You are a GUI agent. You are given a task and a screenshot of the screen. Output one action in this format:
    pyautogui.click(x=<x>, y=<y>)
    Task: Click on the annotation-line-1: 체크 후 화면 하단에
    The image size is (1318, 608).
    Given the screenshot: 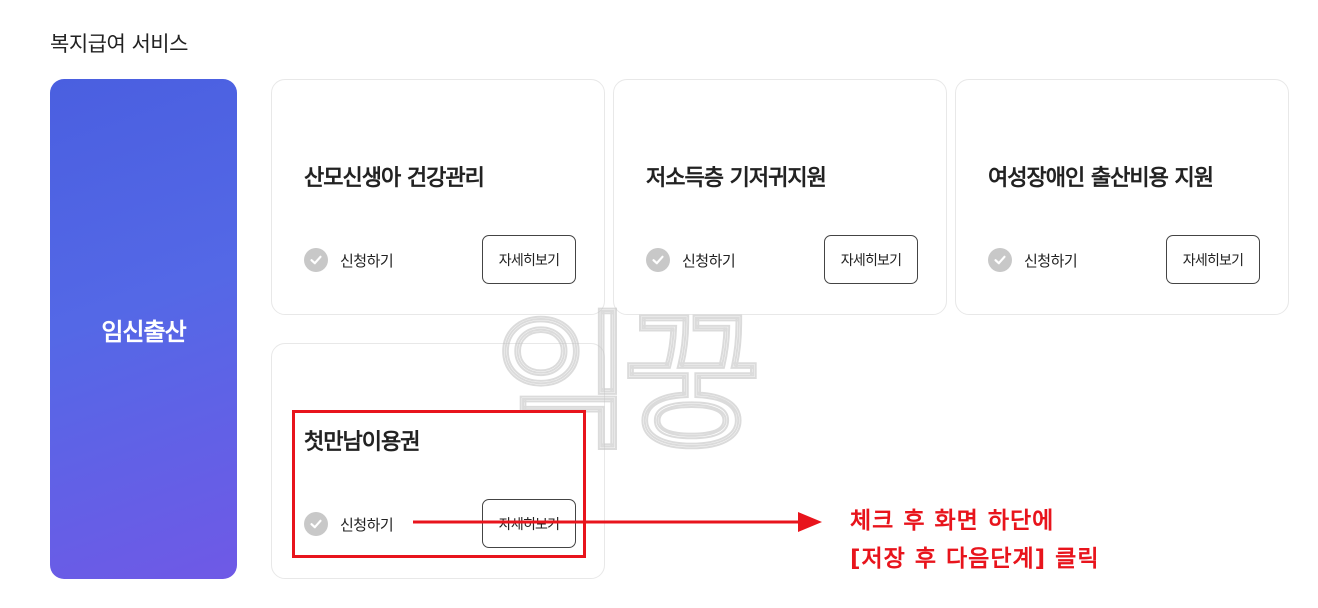 What is the action you would take?
    pyautogui.click(x=952, y=521)
    